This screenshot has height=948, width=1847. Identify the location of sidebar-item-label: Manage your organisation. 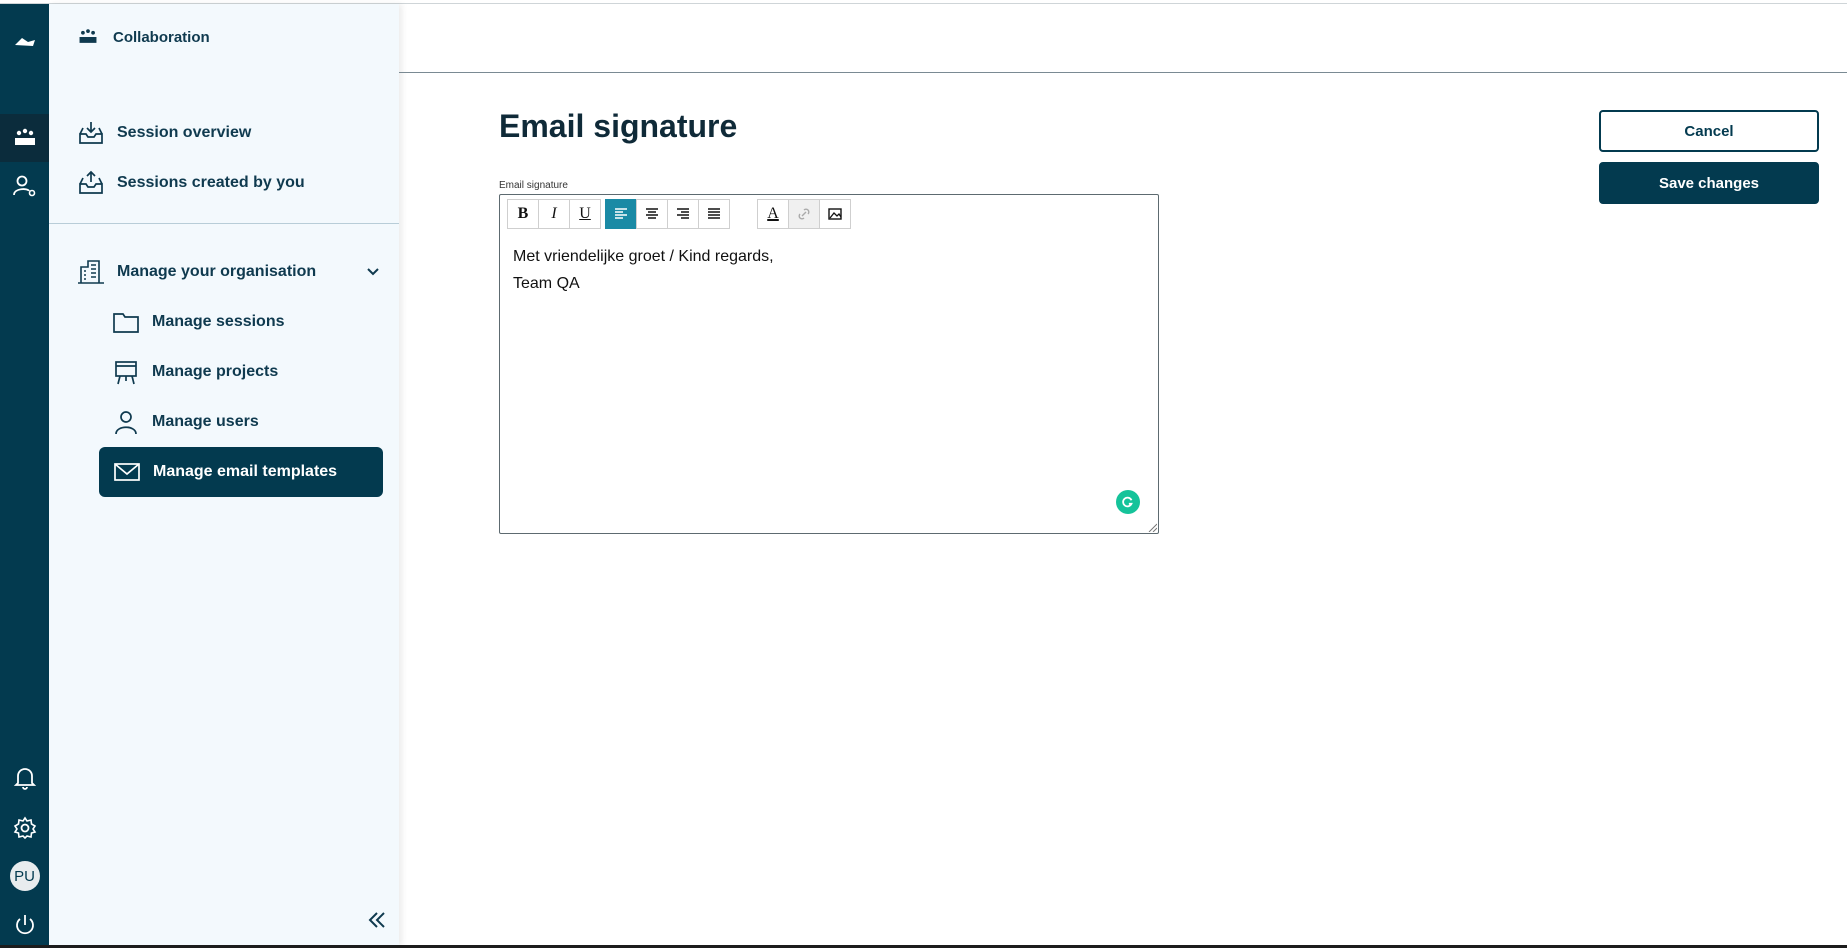
(217, 271).